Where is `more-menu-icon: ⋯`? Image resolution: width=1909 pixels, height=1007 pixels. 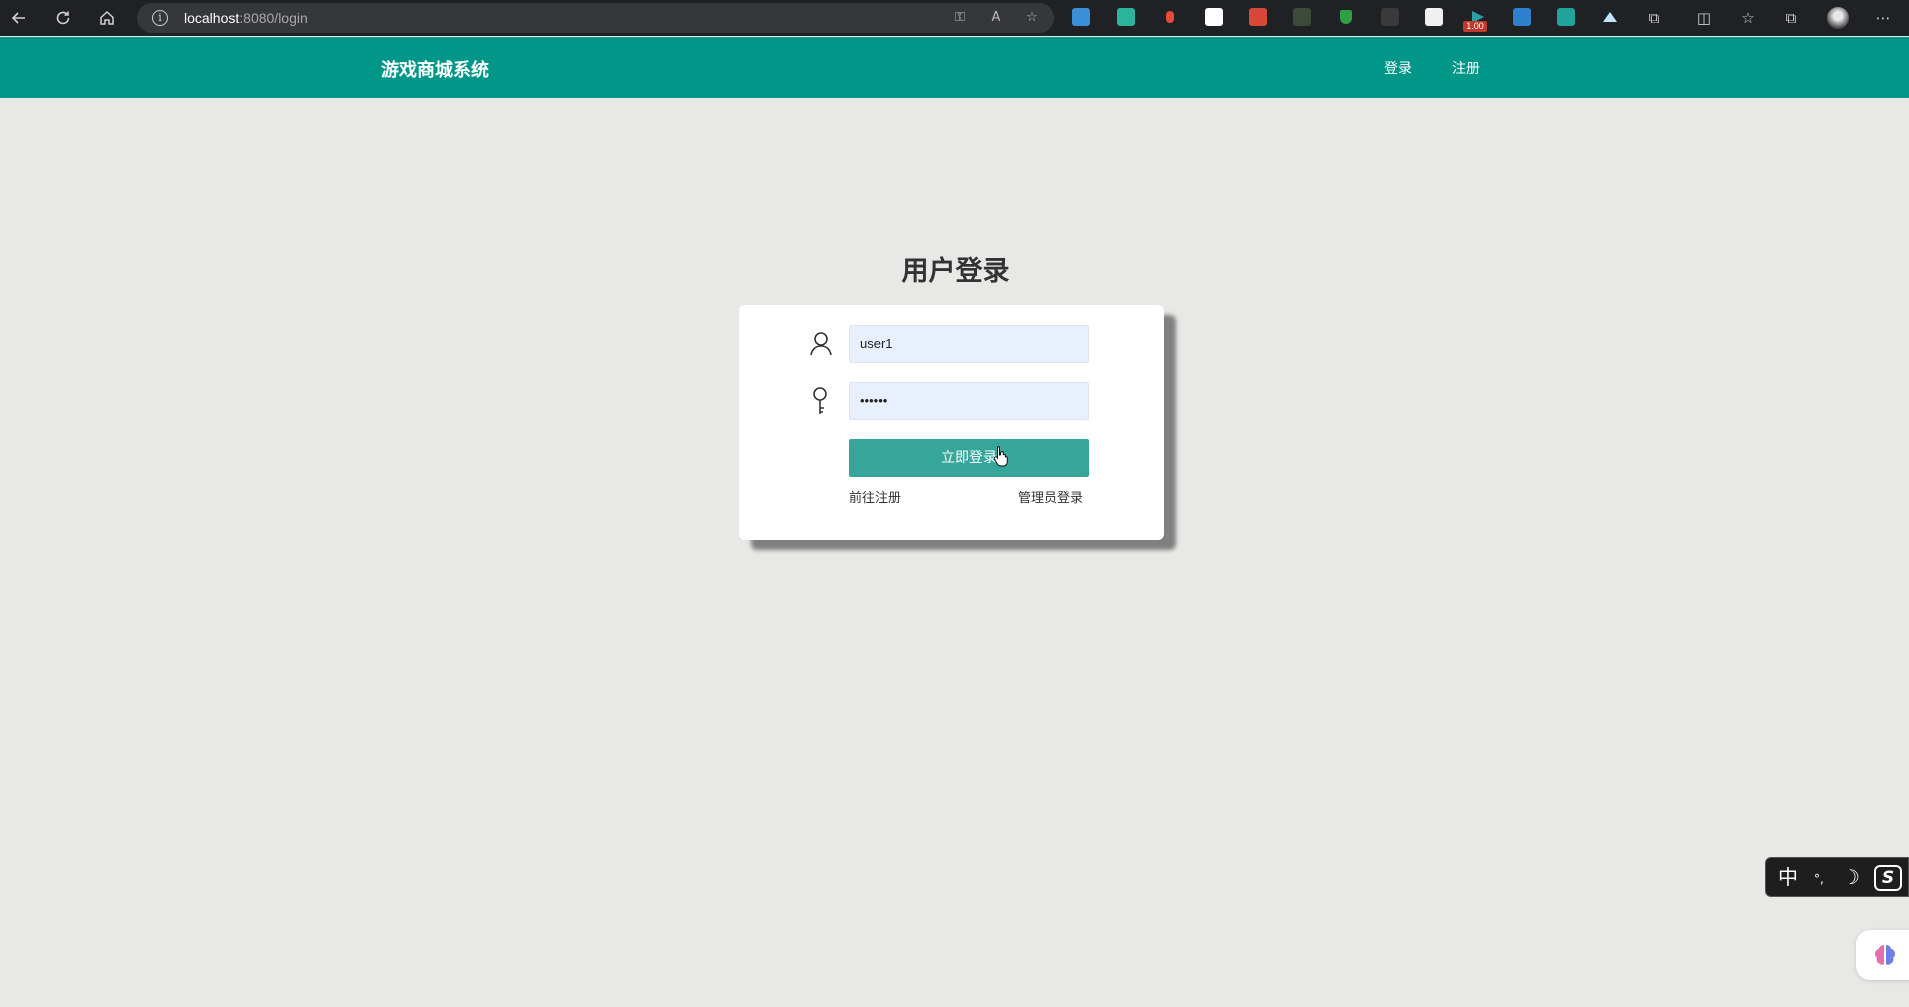
more-menu-icon: ⋯ is located at coordinates (1883, 18).